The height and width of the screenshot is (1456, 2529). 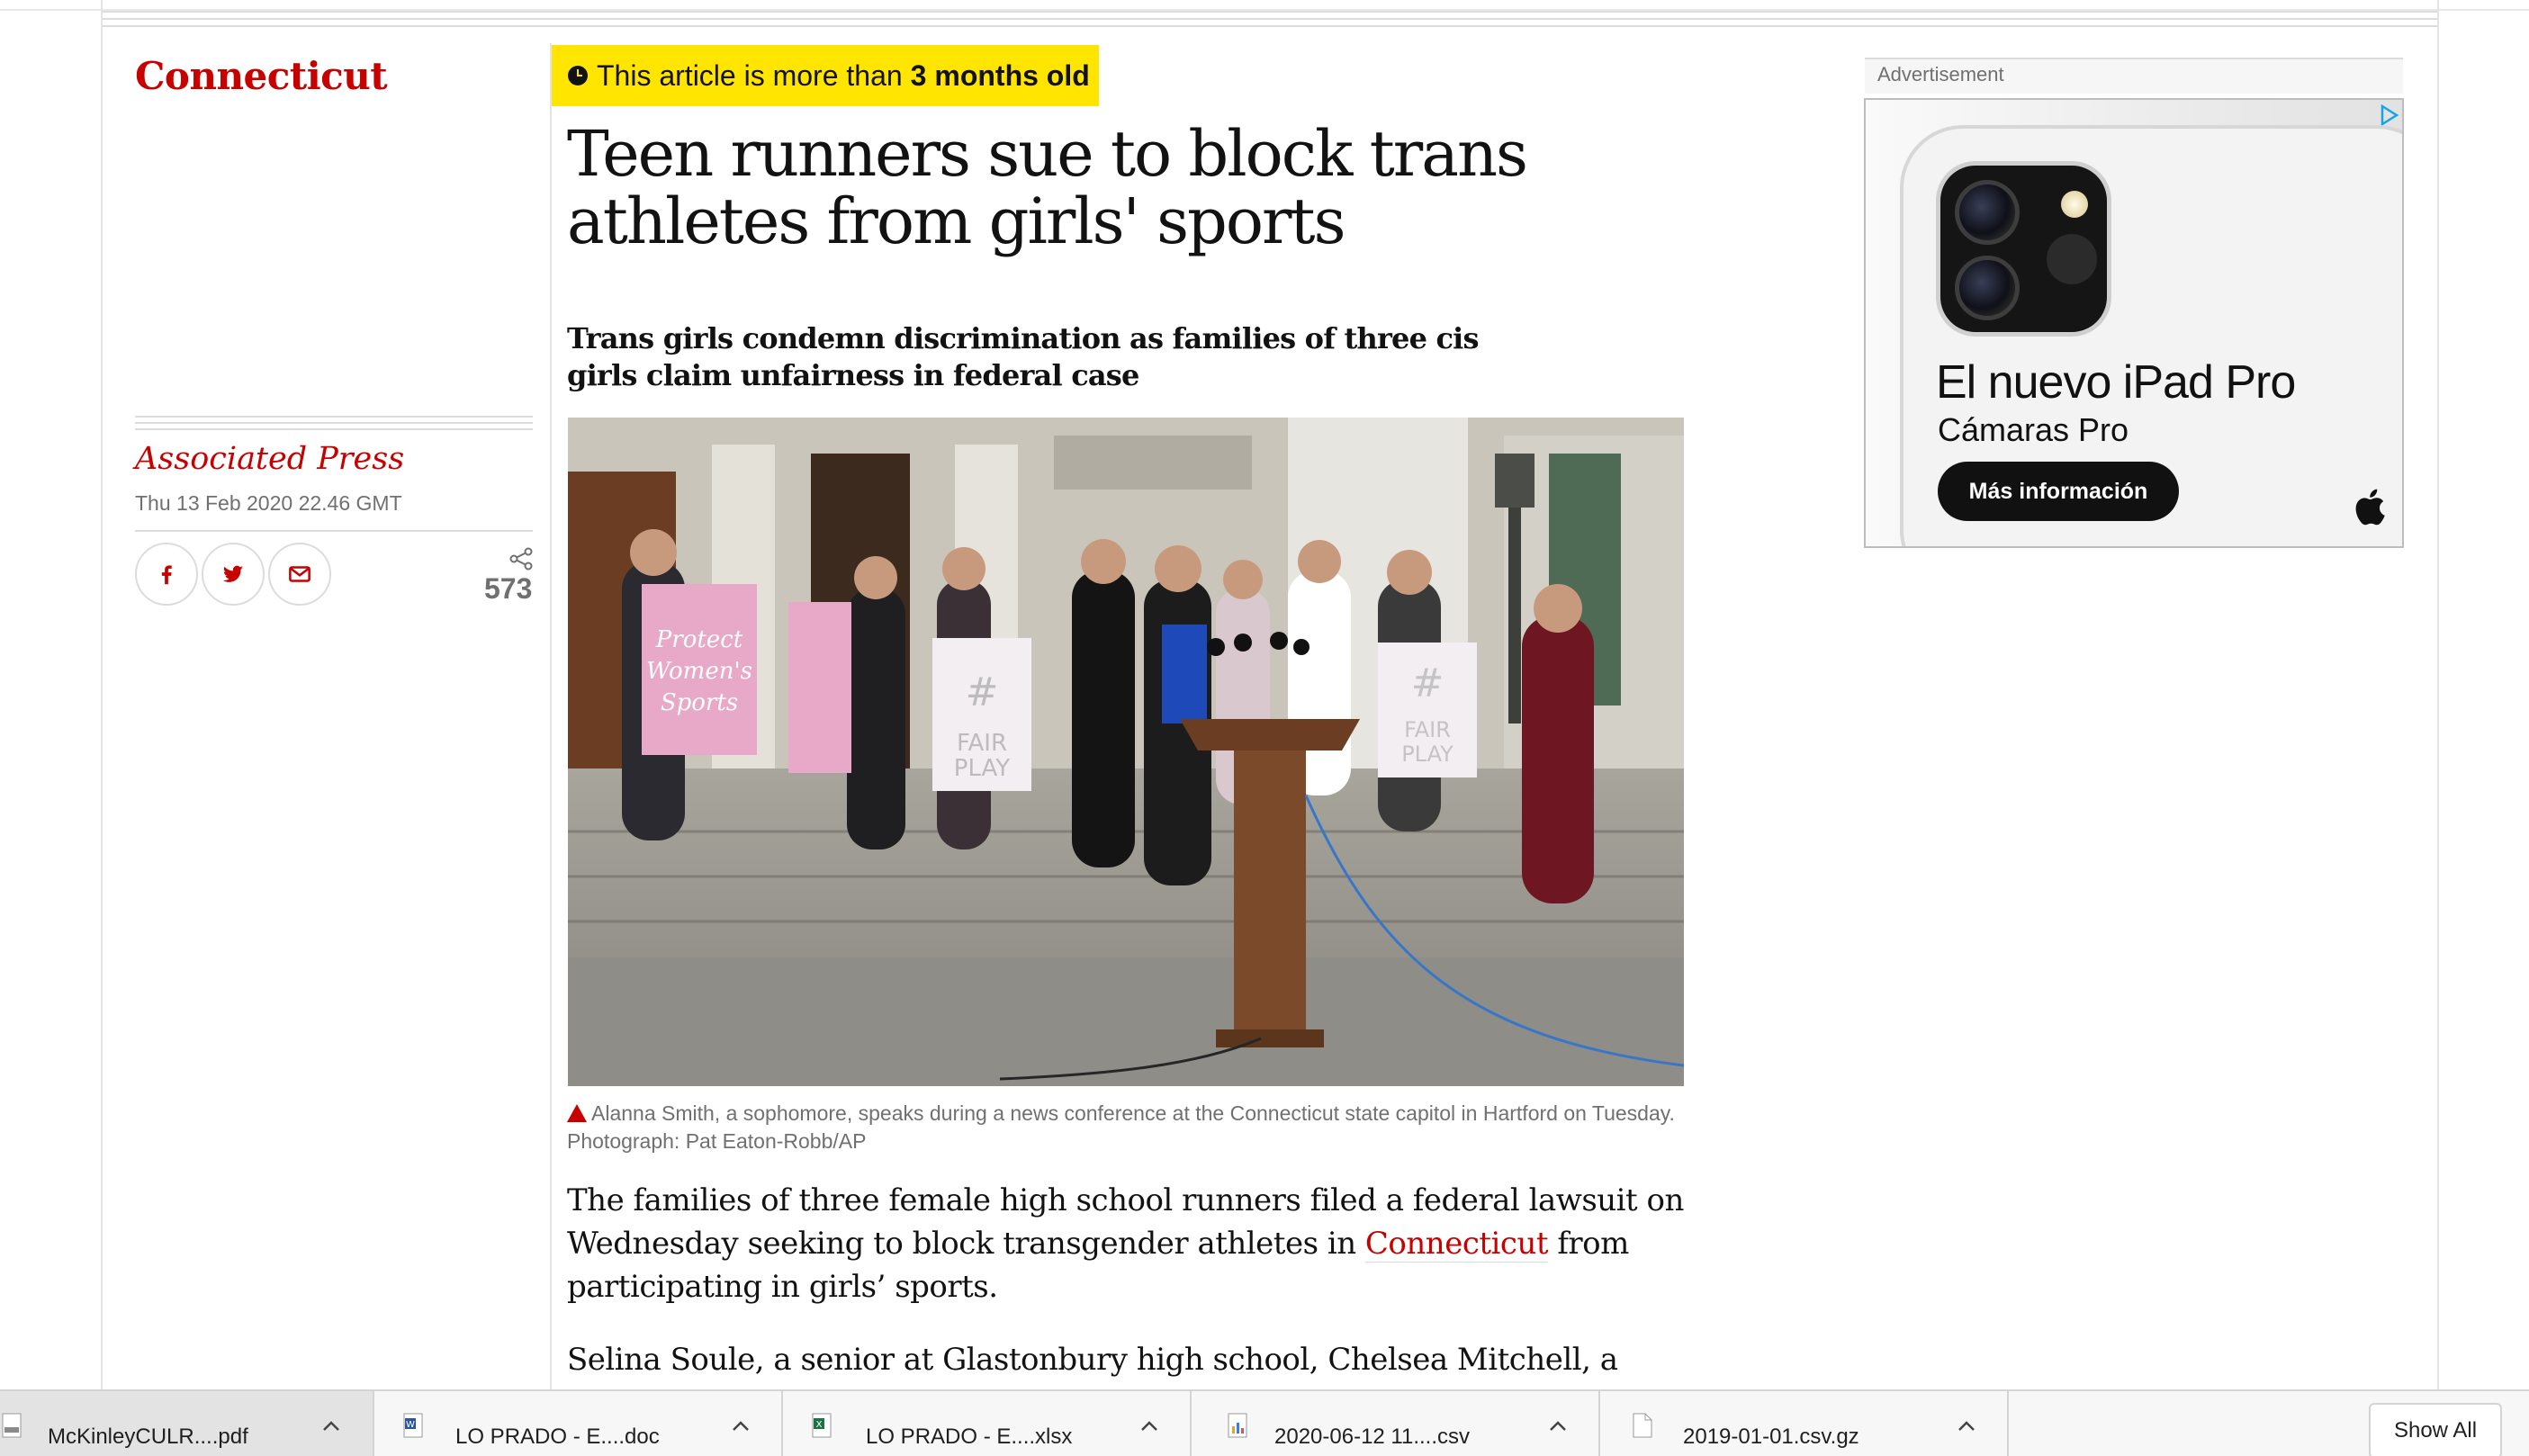 What do you see at coordinates (2436, 1430) in the screenshot?
I see `show-all-button: Show All` at bounding box center [2436, 1430].